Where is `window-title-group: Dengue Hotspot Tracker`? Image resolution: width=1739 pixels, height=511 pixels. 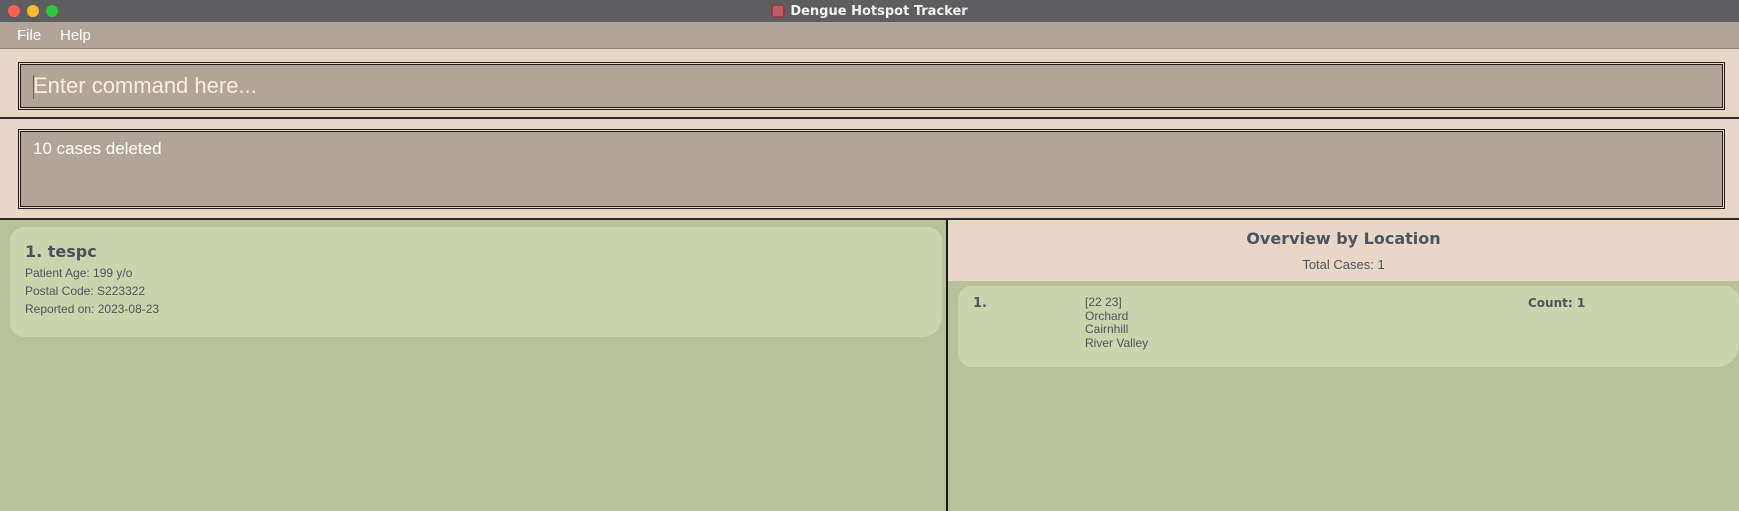
window-title-group: Dengue Hotspot Tracker is located at coordinates (869, 11).